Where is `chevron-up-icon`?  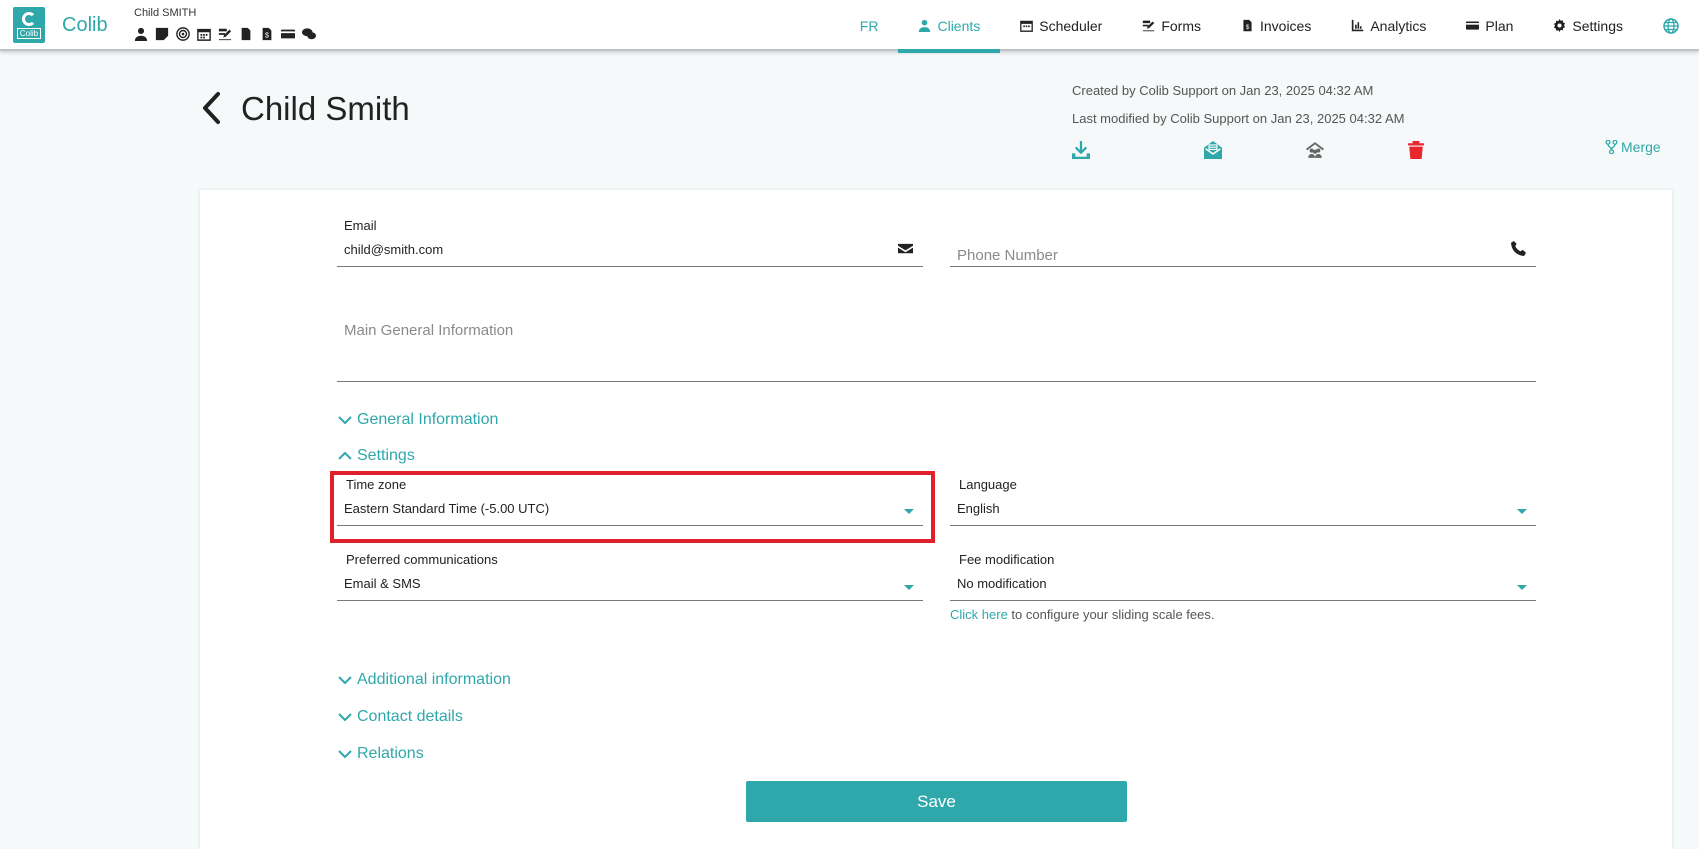
chevron-up-icon is located at coordinates (345, 455).